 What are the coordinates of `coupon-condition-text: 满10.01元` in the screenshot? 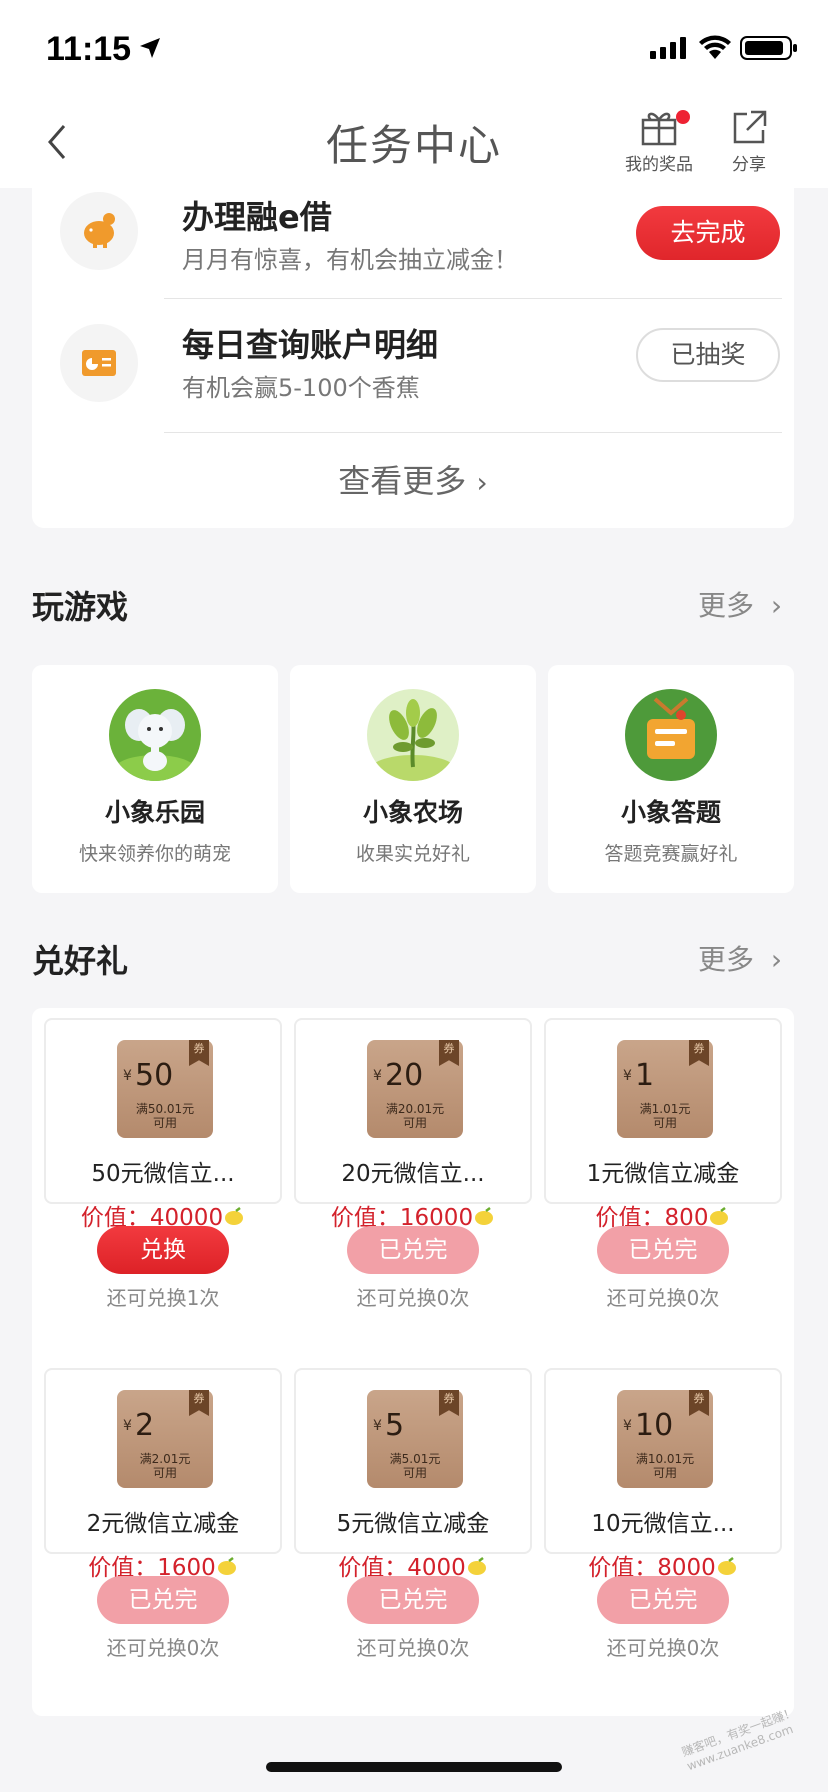 It's located at (665, 1459).